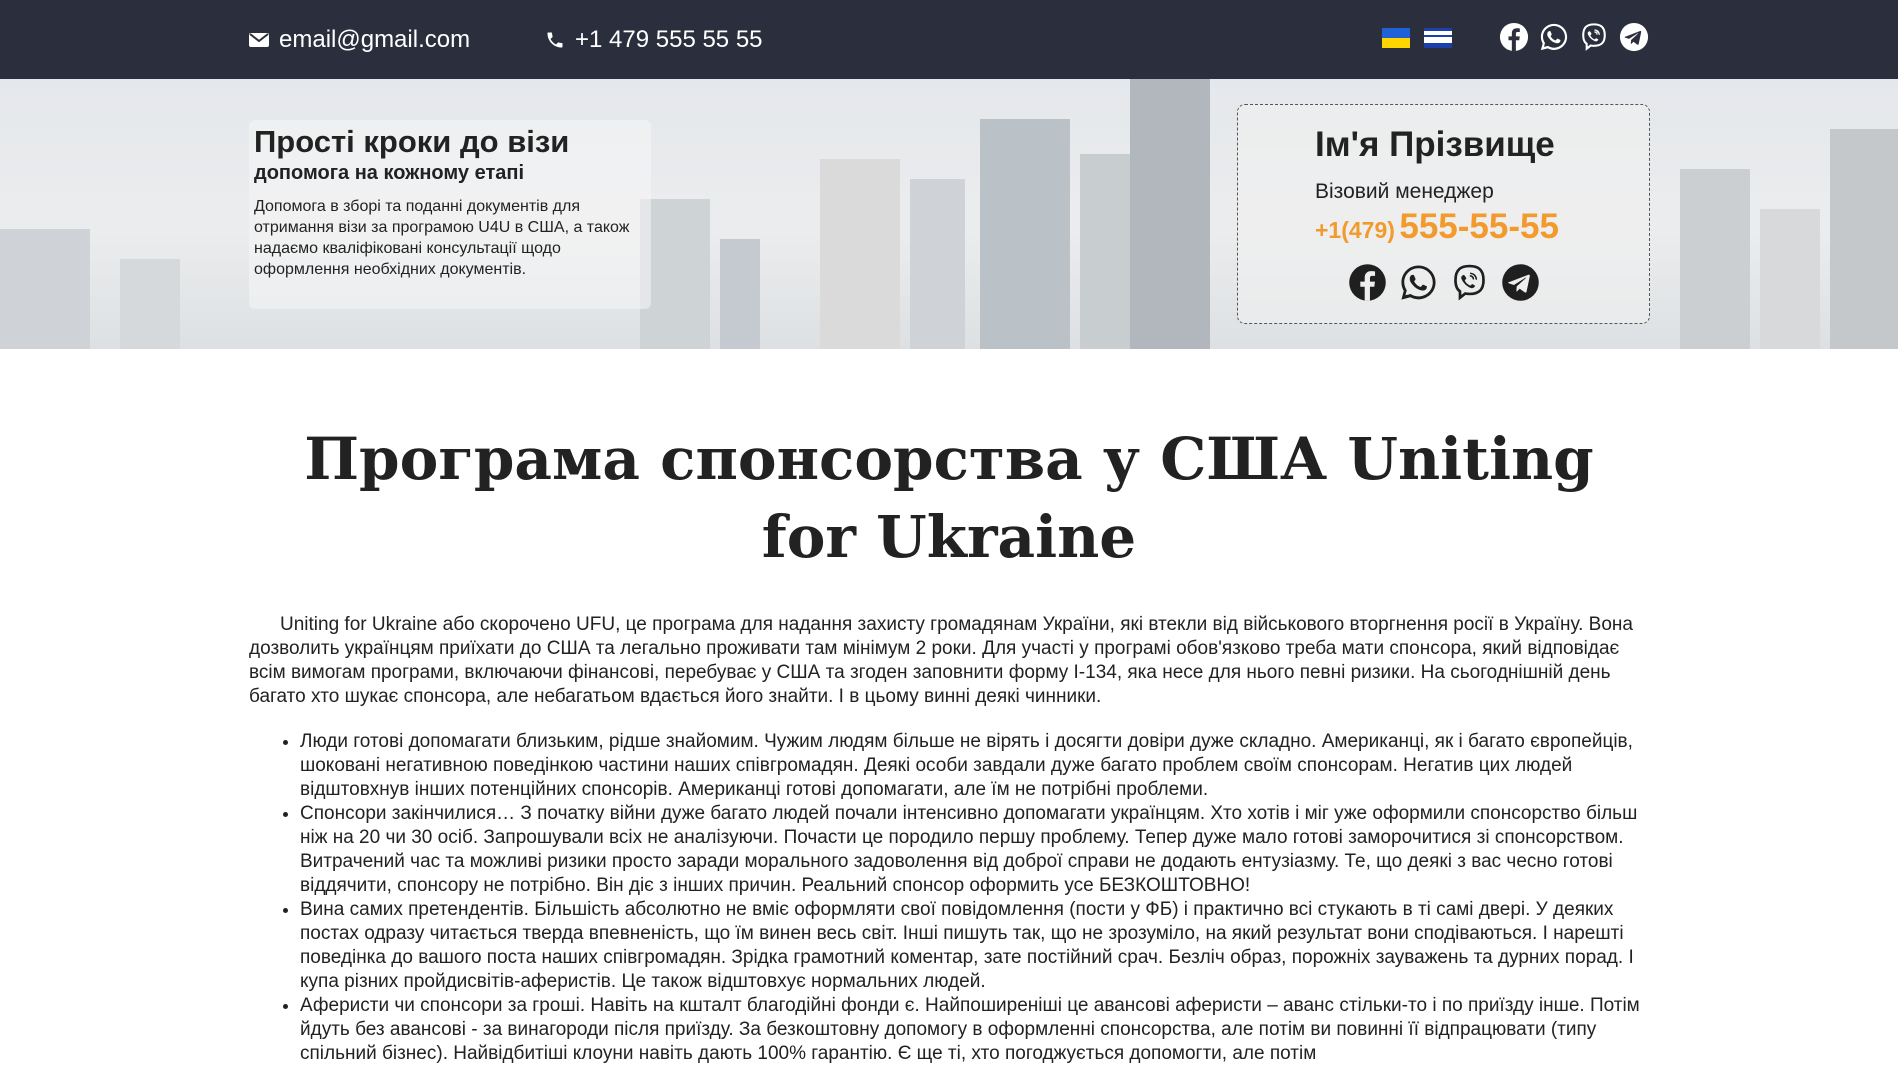 This screenshot has width=1898, height=1080. What do you see at coordinates (555, 39) in the screenshot?
I see `phone-icon` at bounding box center [555, 39].